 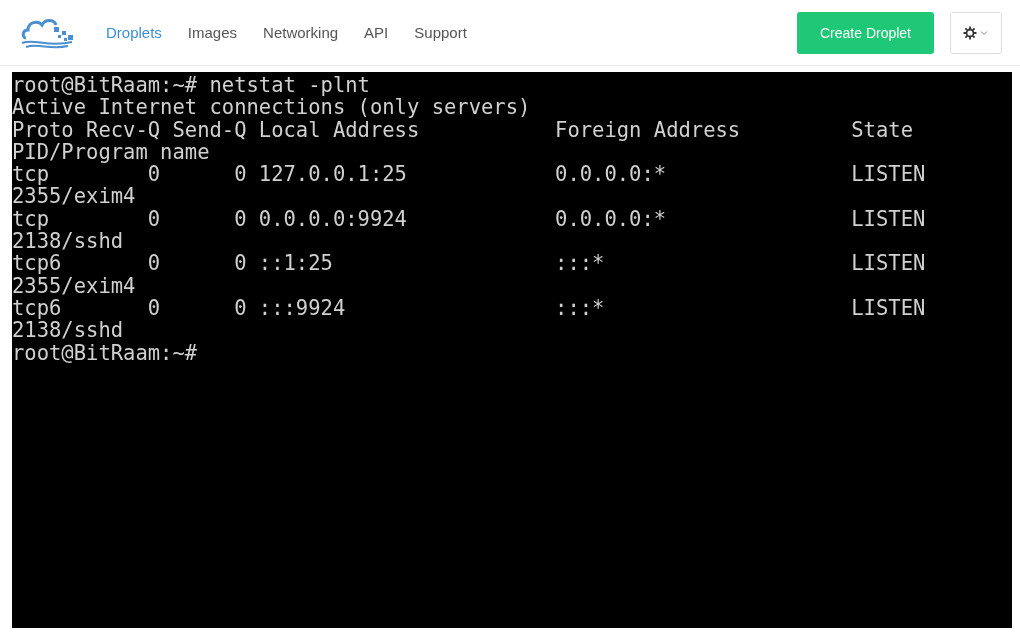 I want to click on terminal-line: PID/Program name, so click(x=111, y=152).